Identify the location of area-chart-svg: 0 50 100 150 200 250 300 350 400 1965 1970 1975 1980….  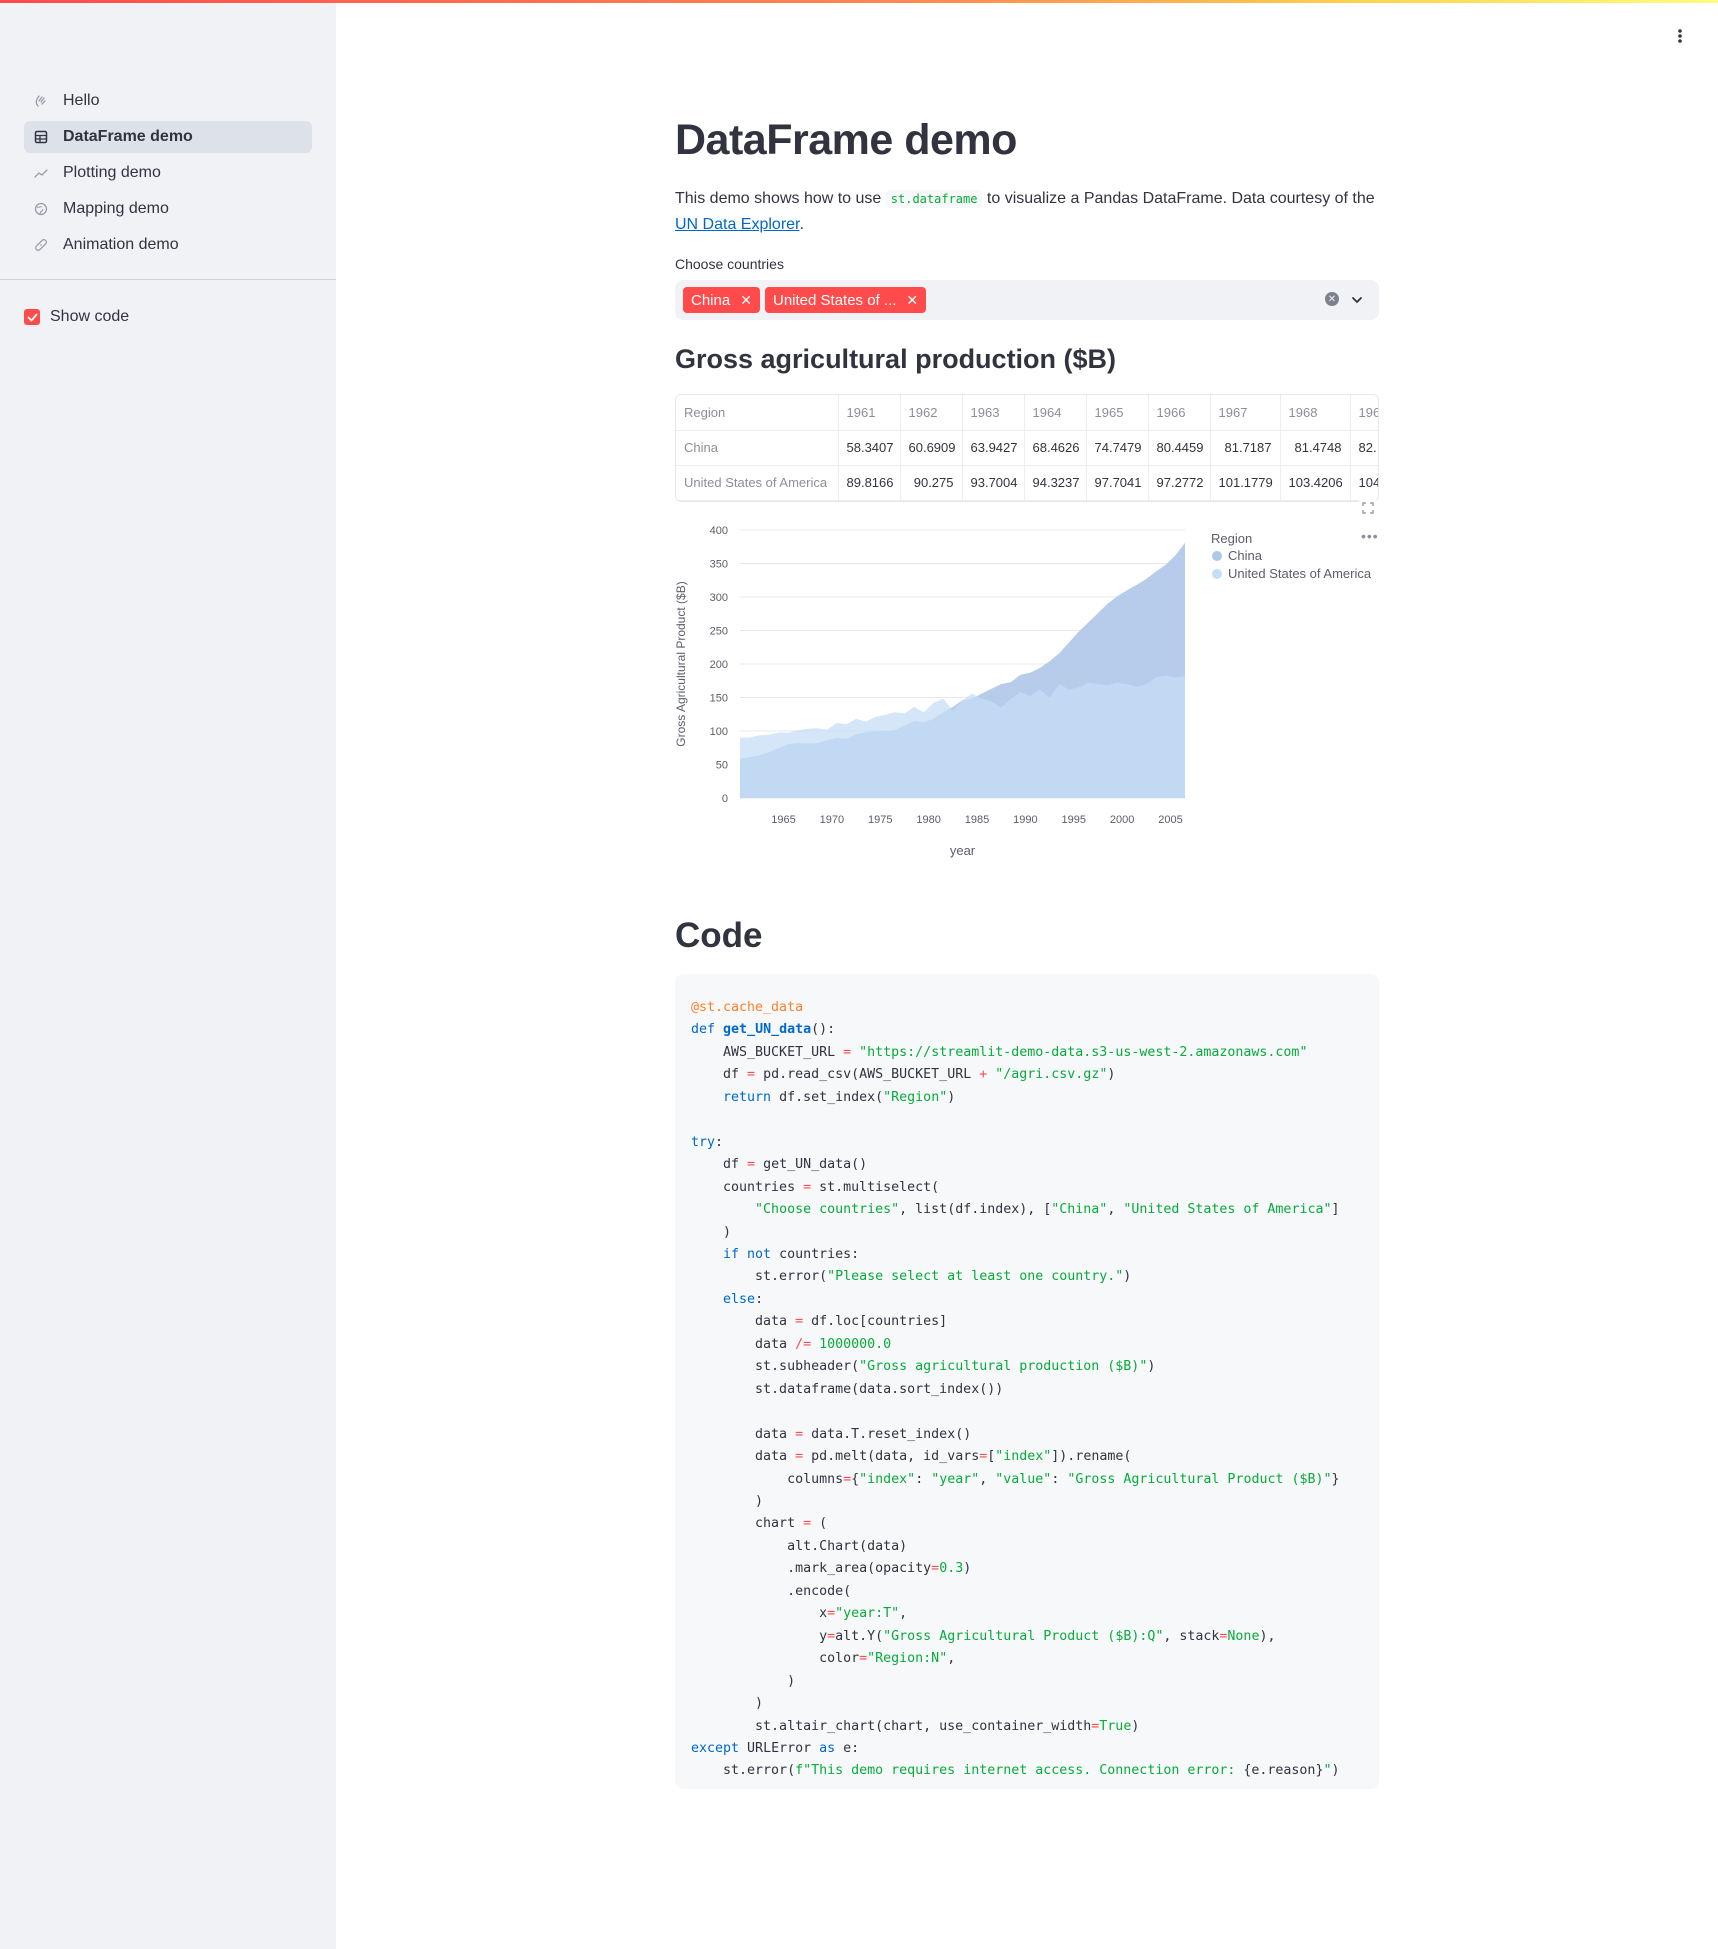
(1023, 691).